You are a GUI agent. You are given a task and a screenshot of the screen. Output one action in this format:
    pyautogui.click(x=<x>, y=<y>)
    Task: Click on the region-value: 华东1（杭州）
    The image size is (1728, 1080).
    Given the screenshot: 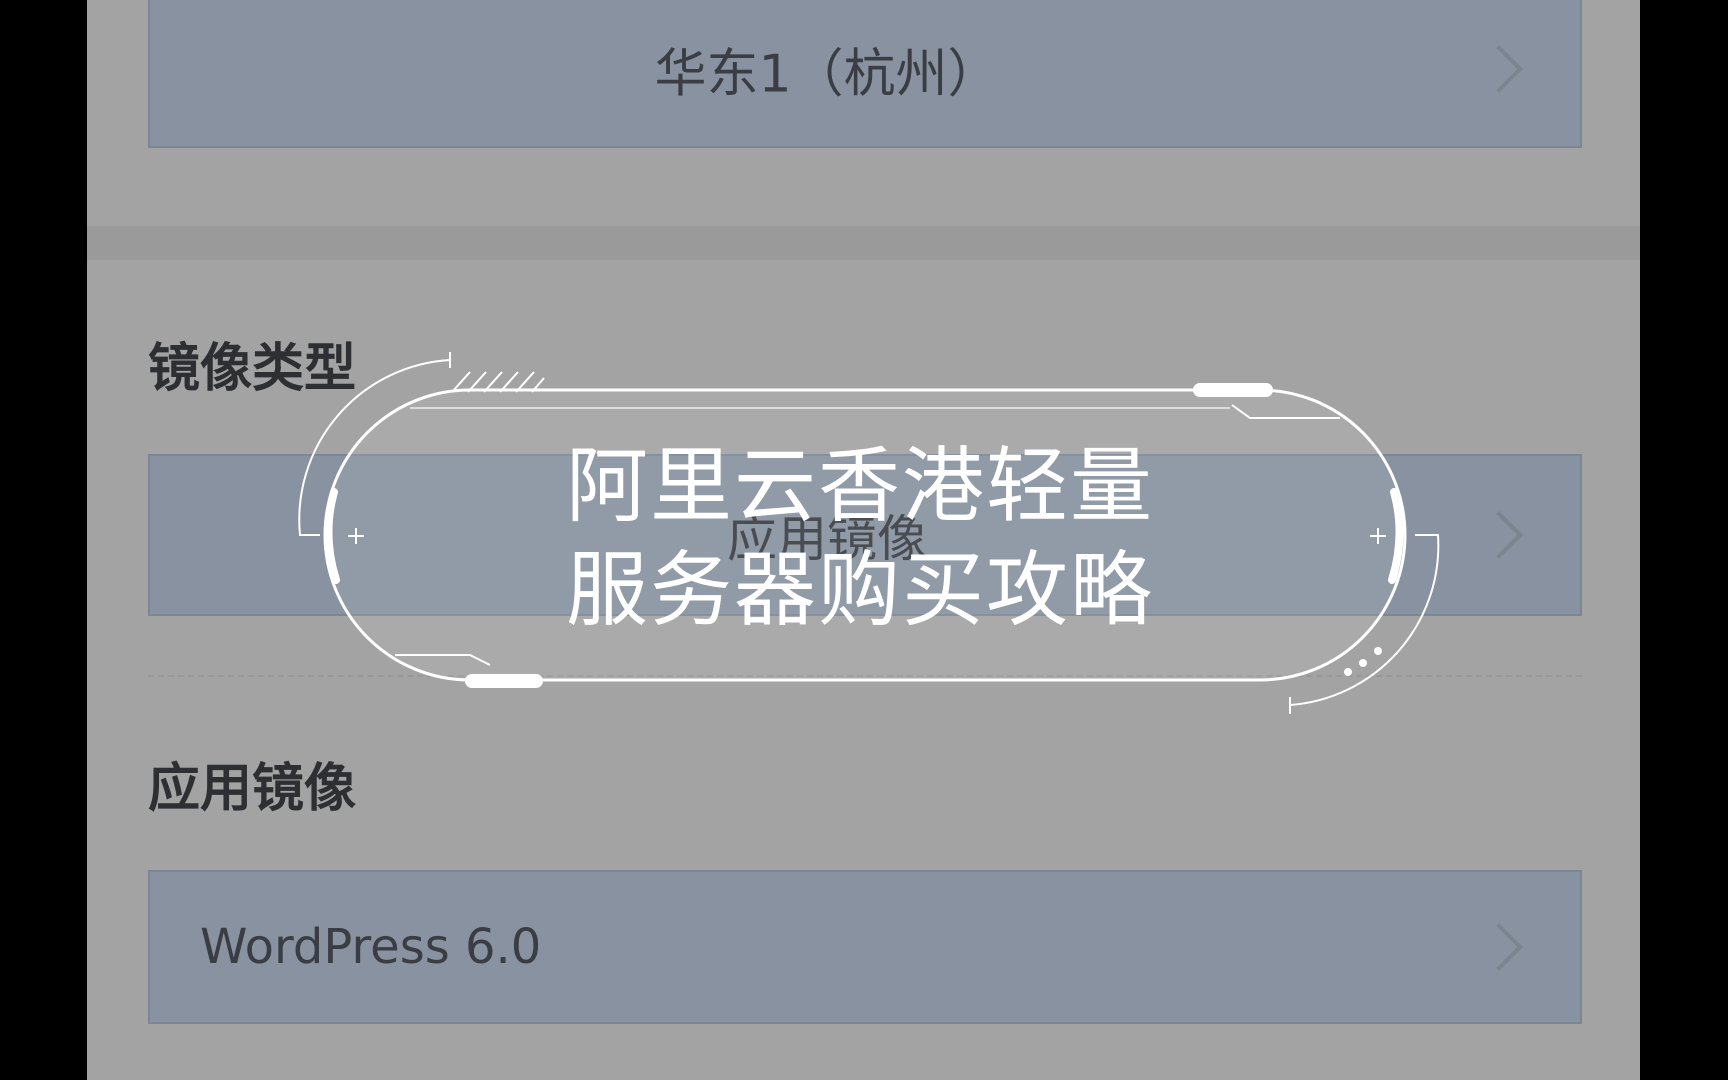 What is the action you would take?
    pyautogui.click(x=827, y=74)
    